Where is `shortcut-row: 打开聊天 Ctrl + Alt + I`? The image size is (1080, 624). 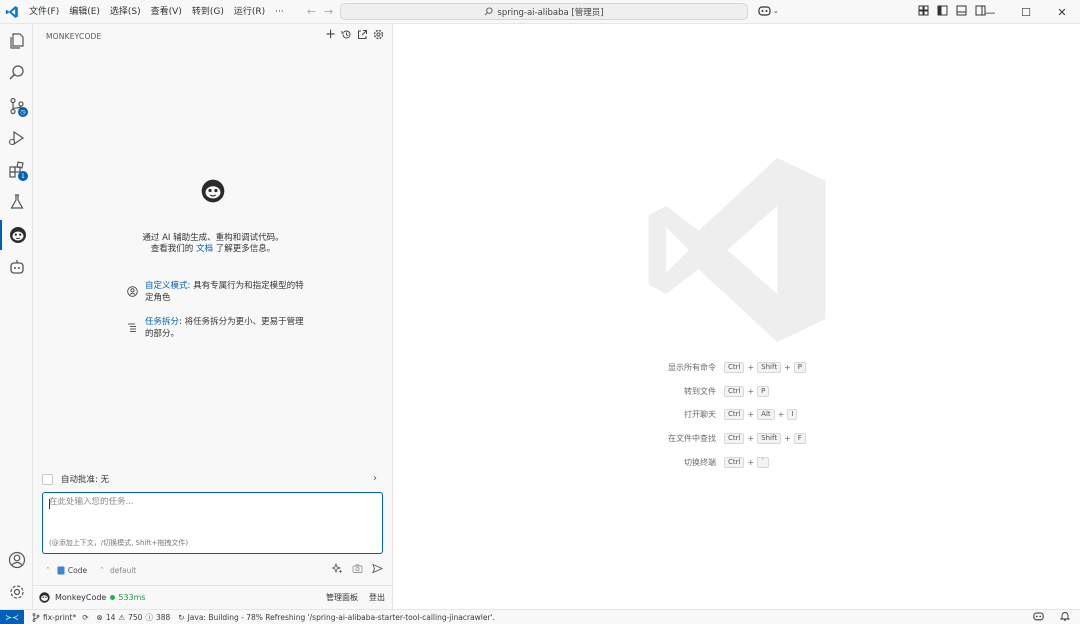 shortcut-row: 打开聊天 Ctrl + Alt + I is located at coordinates (736, 414).